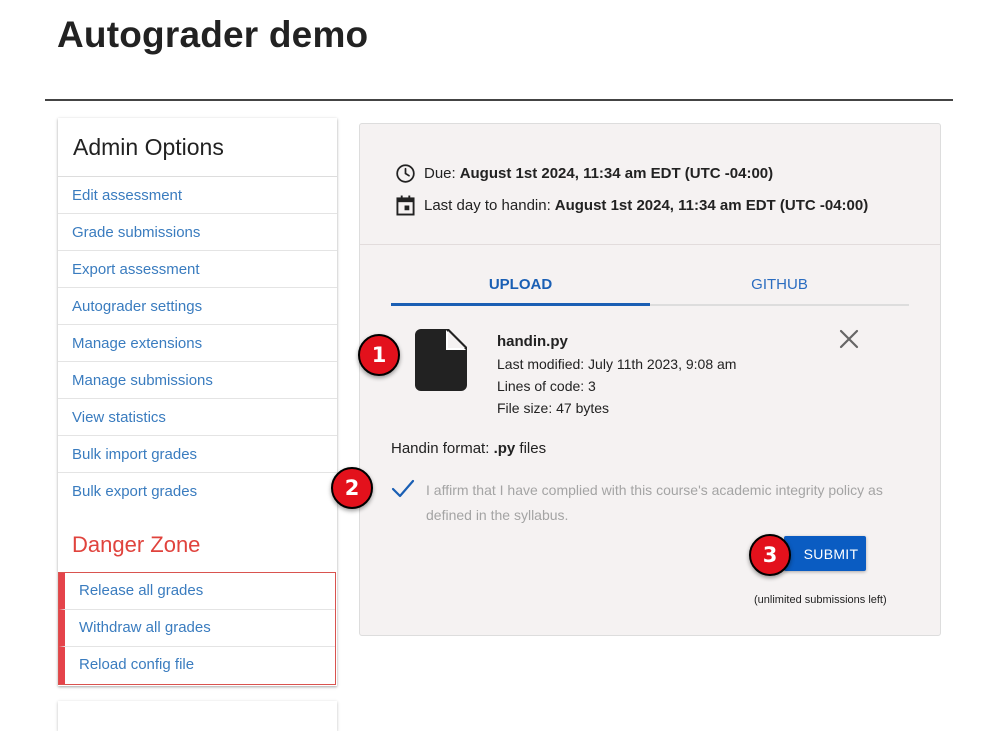 The height and width of the screenshot is (731, 986). Describe the element at coordinates (136, 544) in the screenshot. I see `danger-zone-heading: Danger Zone` at that location.